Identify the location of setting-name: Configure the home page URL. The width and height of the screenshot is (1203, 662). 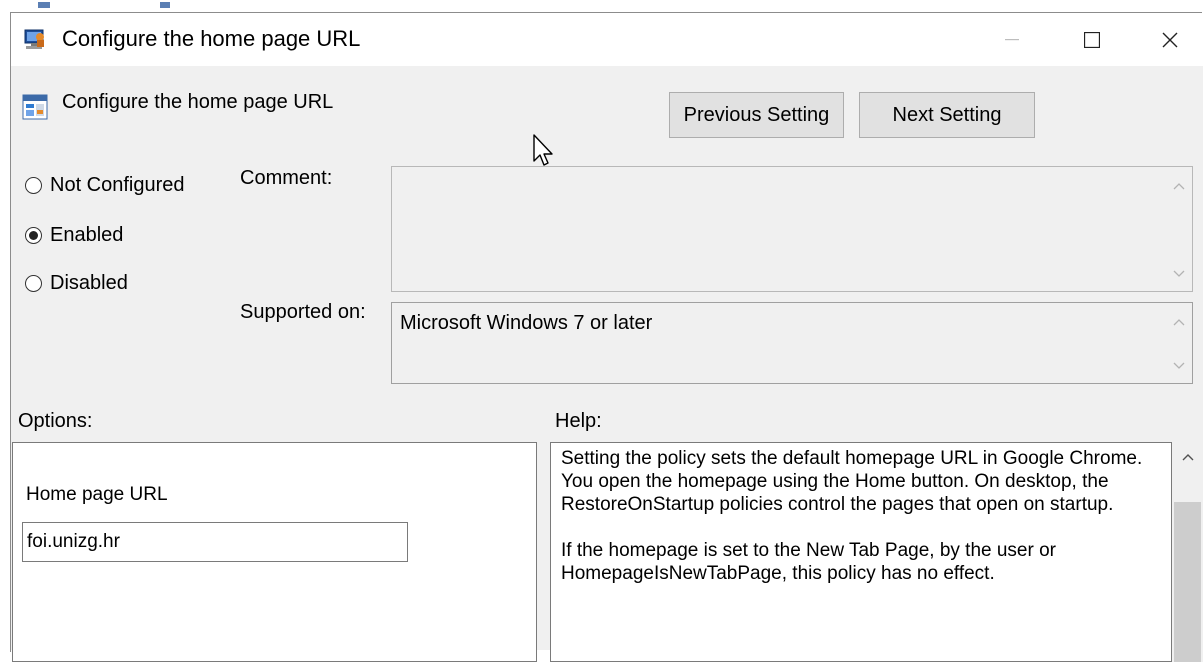
(198, 102).